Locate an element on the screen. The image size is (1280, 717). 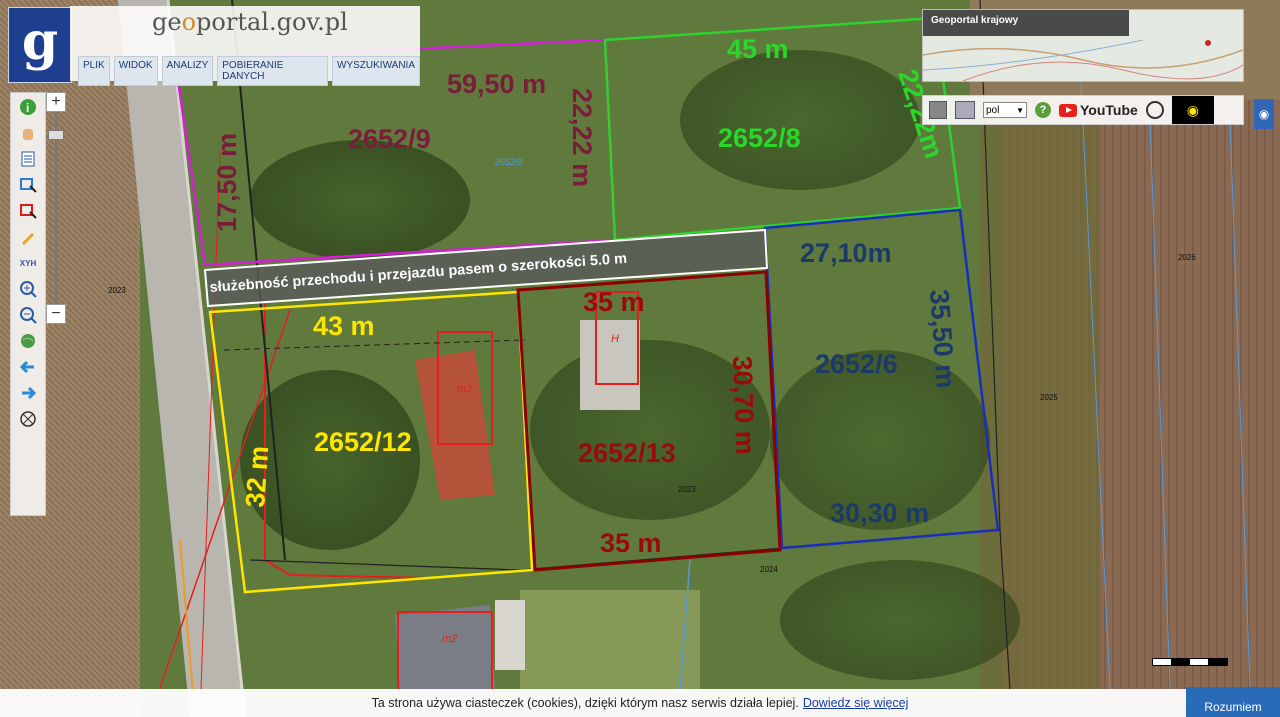
building-use-label: H is located at coordinates (615, 339).